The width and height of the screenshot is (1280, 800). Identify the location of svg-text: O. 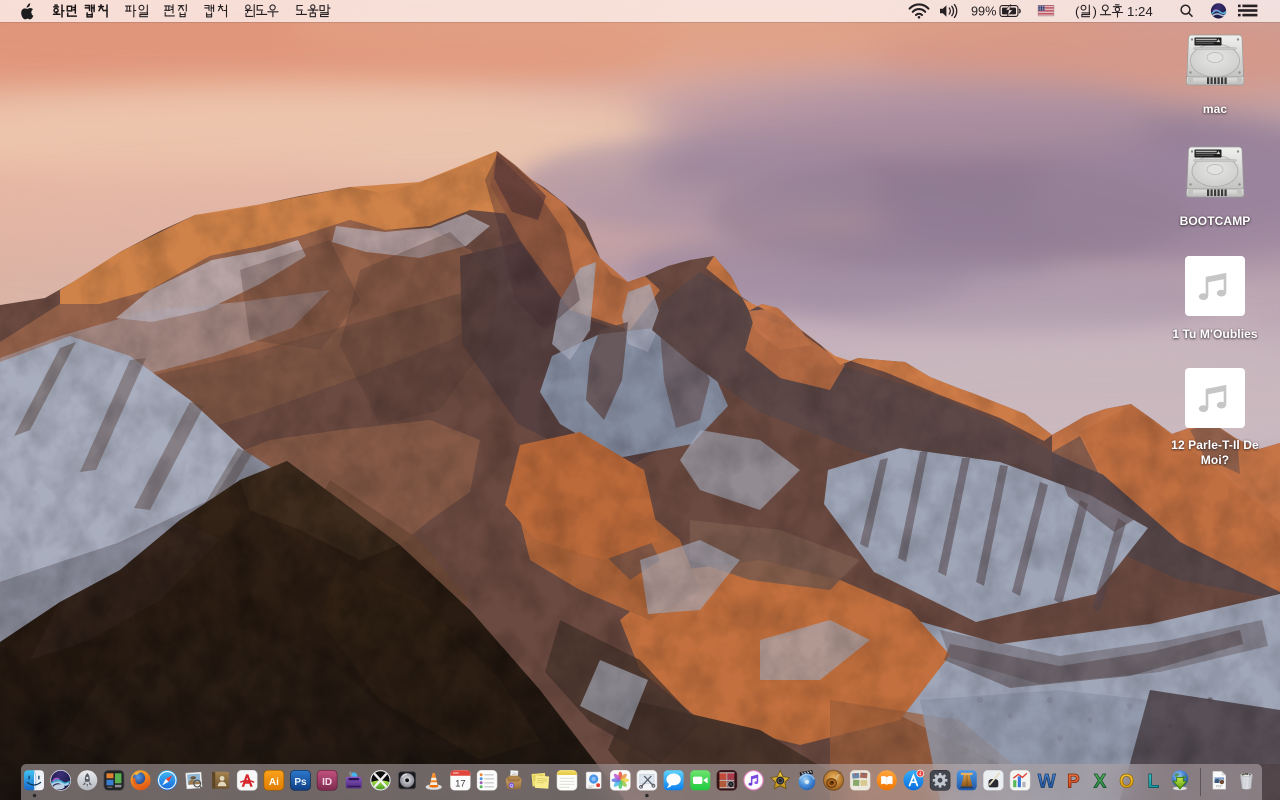
(1126, 782).